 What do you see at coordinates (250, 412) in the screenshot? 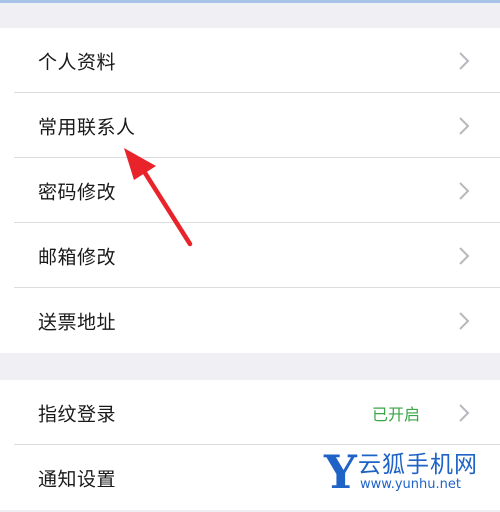
I see `menu-item-fingerprint-login: 指纹登录 已开启` at bounding box center [250, 412].